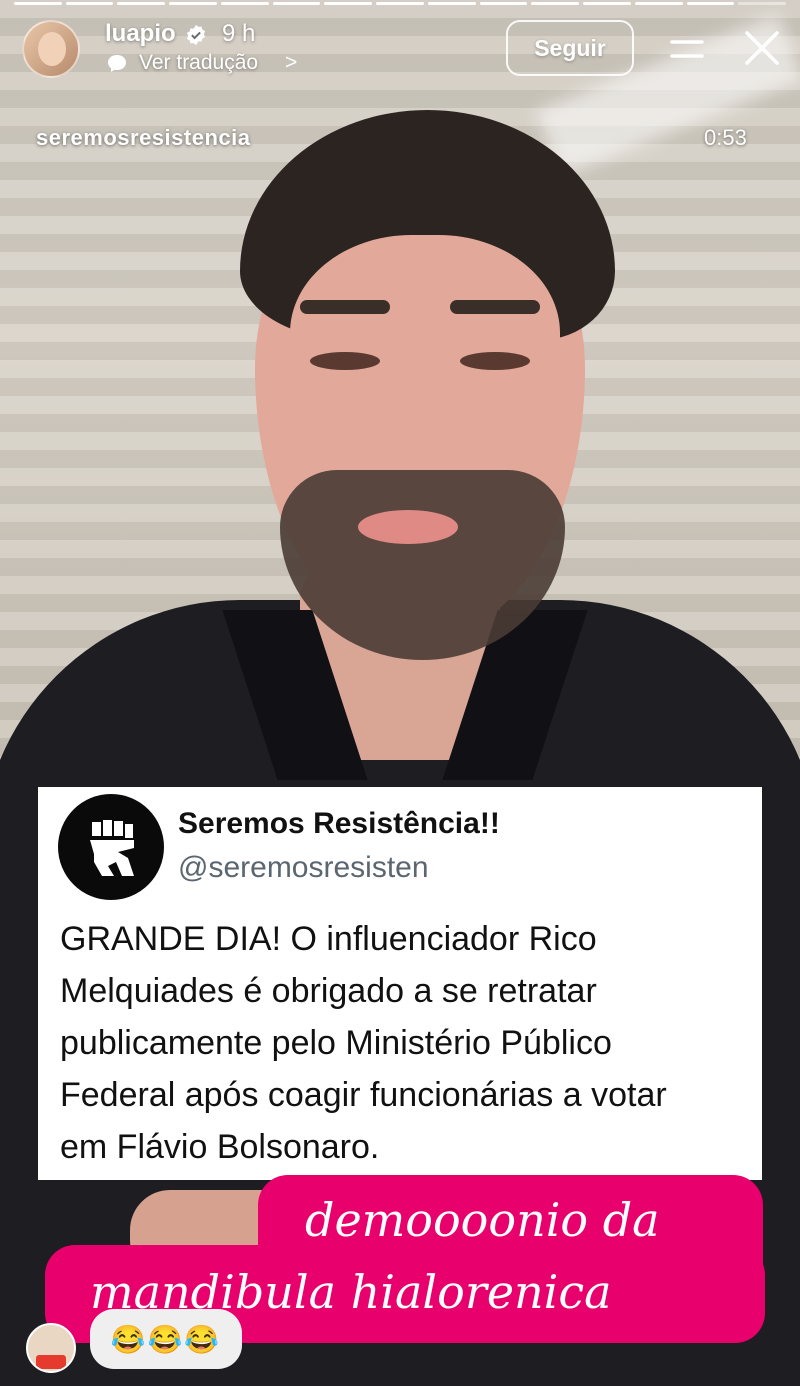 Image resolution: width=800 pixels, height=1386 pixels. What do you see at coordinates (336, 1043) in the screenshot?
I see `tweet-text-line: publicamente pelo Ministério Público` at bounding box center [336, 1043].